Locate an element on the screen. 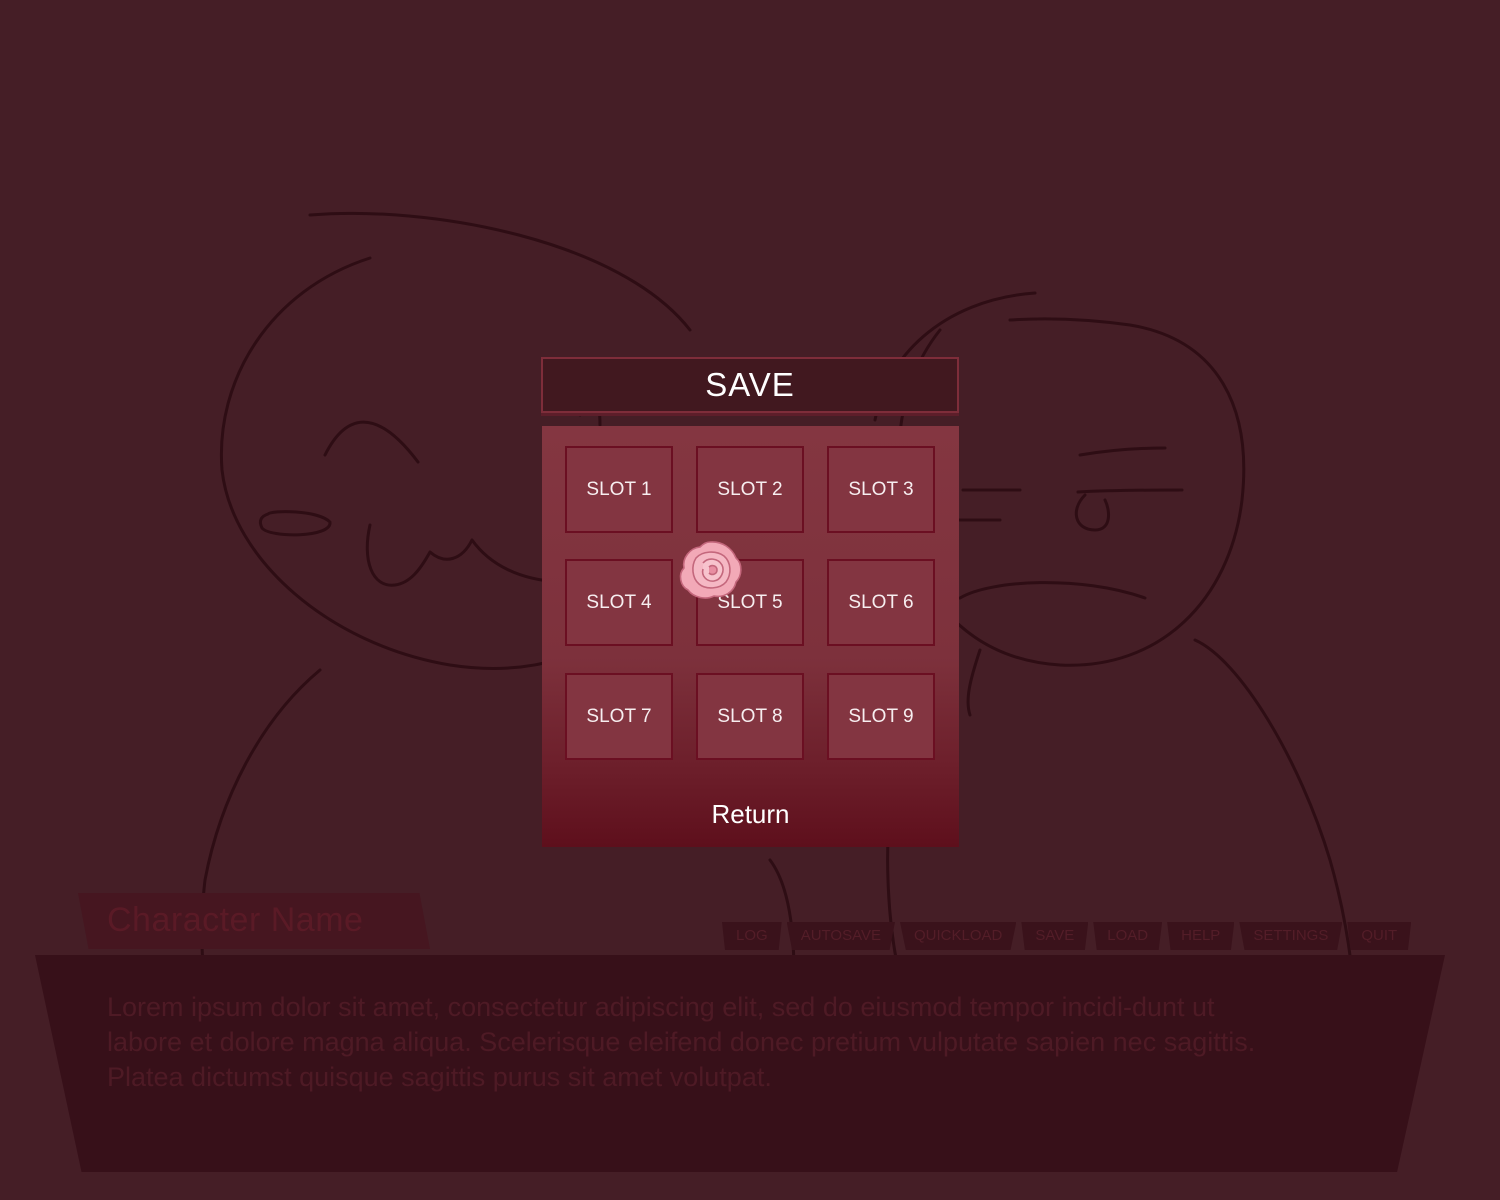 The width and height of the screenshot is (1500, 1200). return-button: Return is located at coordinates (750, 814).